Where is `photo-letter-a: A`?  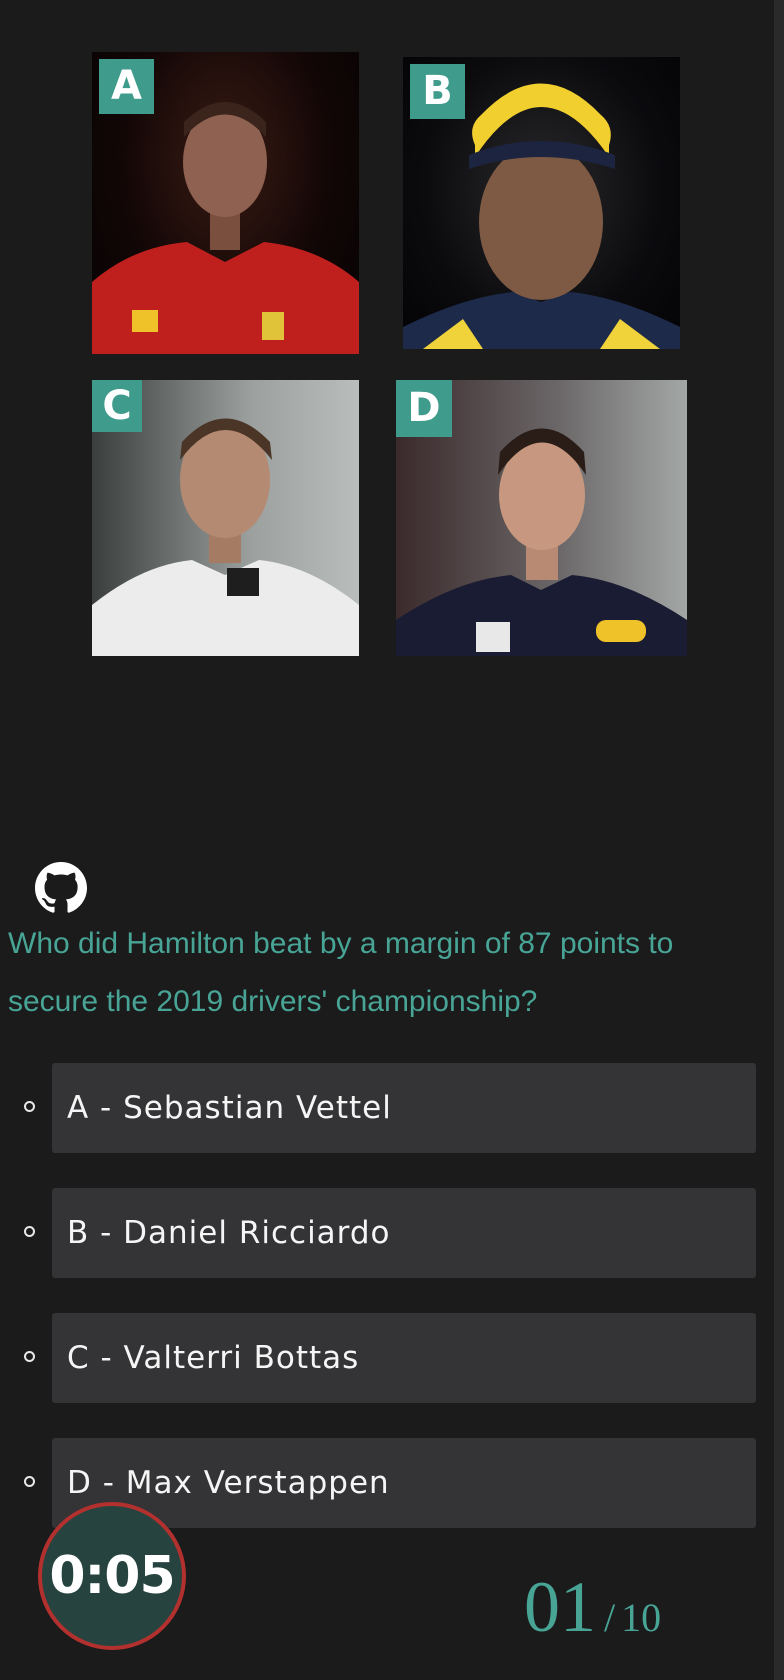
photo-letter-a: A is located at coordinates (126, 86).